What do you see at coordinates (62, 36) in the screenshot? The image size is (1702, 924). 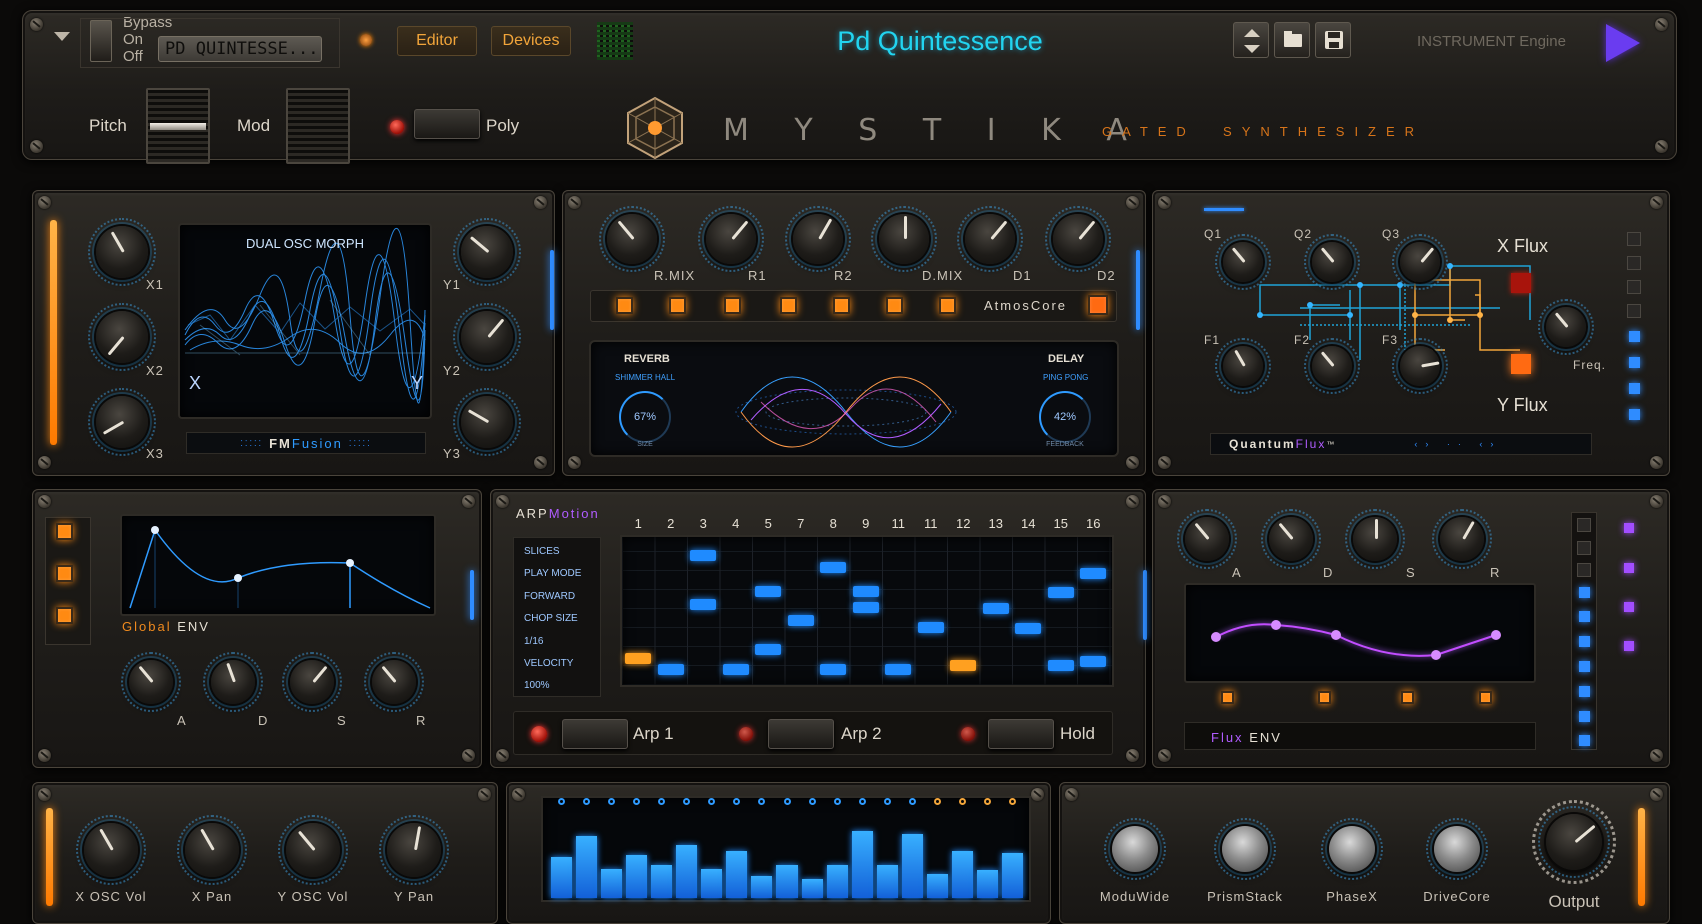 I see `menu-arrow-icon` at bounding box center [62, 36].